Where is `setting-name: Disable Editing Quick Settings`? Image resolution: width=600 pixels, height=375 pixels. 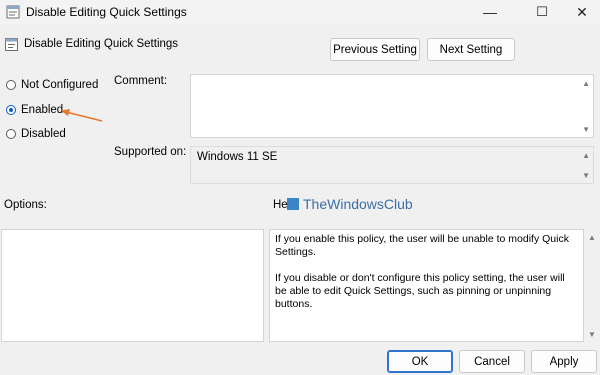
setting-name: Disable Editing Quick Settings is located at coordinates (101, 44).